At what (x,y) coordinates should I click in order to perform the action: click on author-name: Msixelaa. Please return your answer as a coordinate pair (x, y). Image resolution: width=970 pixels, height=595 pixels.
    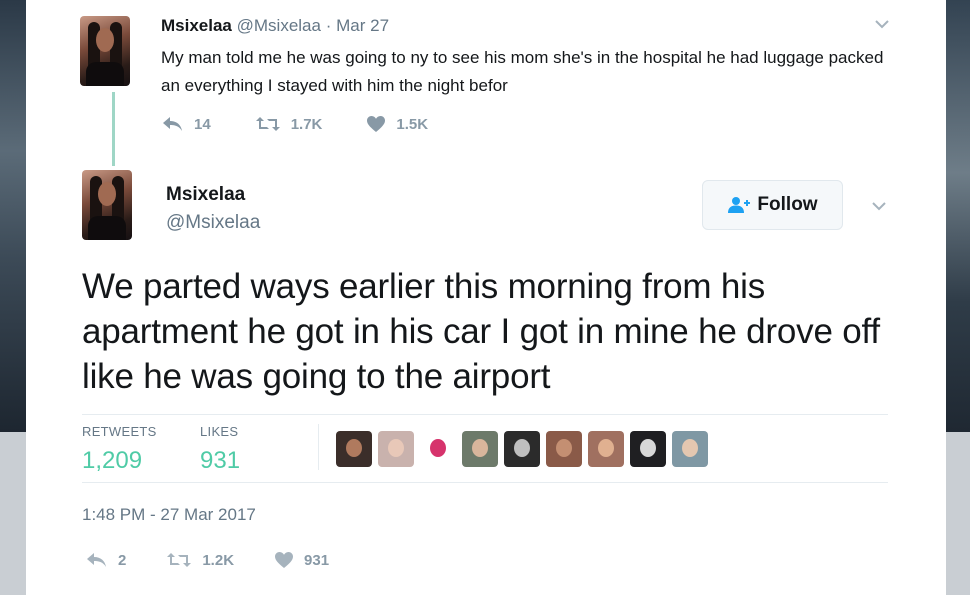
    Looking at the image, I should click on (205, 195).